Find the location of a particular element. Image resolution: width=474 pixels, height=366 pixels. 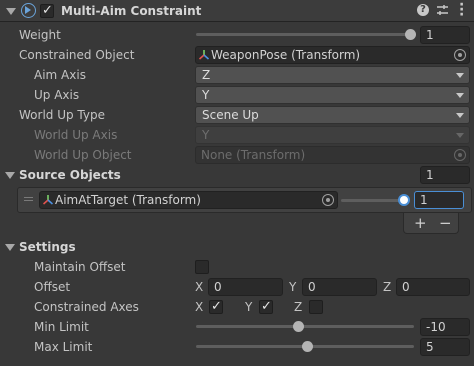

aim-axis-value: Z is located at coordinates (206, 75).